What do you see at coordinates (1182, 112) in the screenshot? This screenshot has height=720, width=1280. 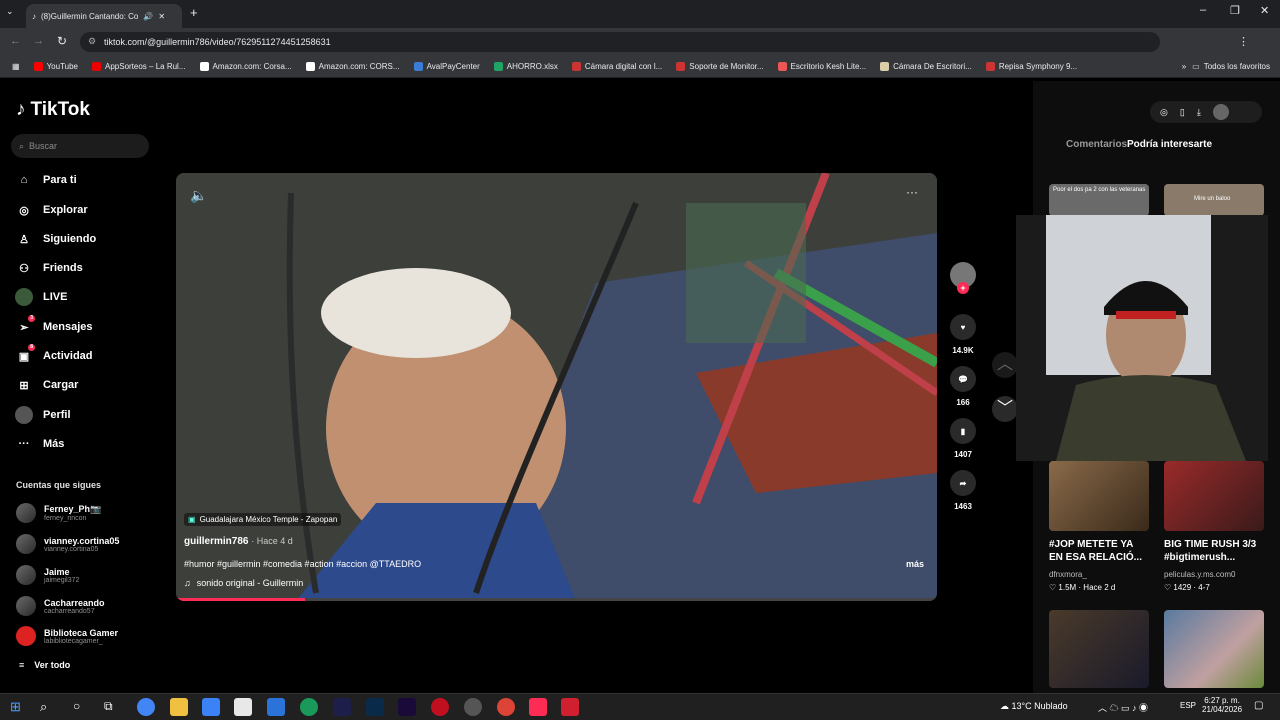 I see `phone-icon: ▯` at bounding box center [1182, 112].